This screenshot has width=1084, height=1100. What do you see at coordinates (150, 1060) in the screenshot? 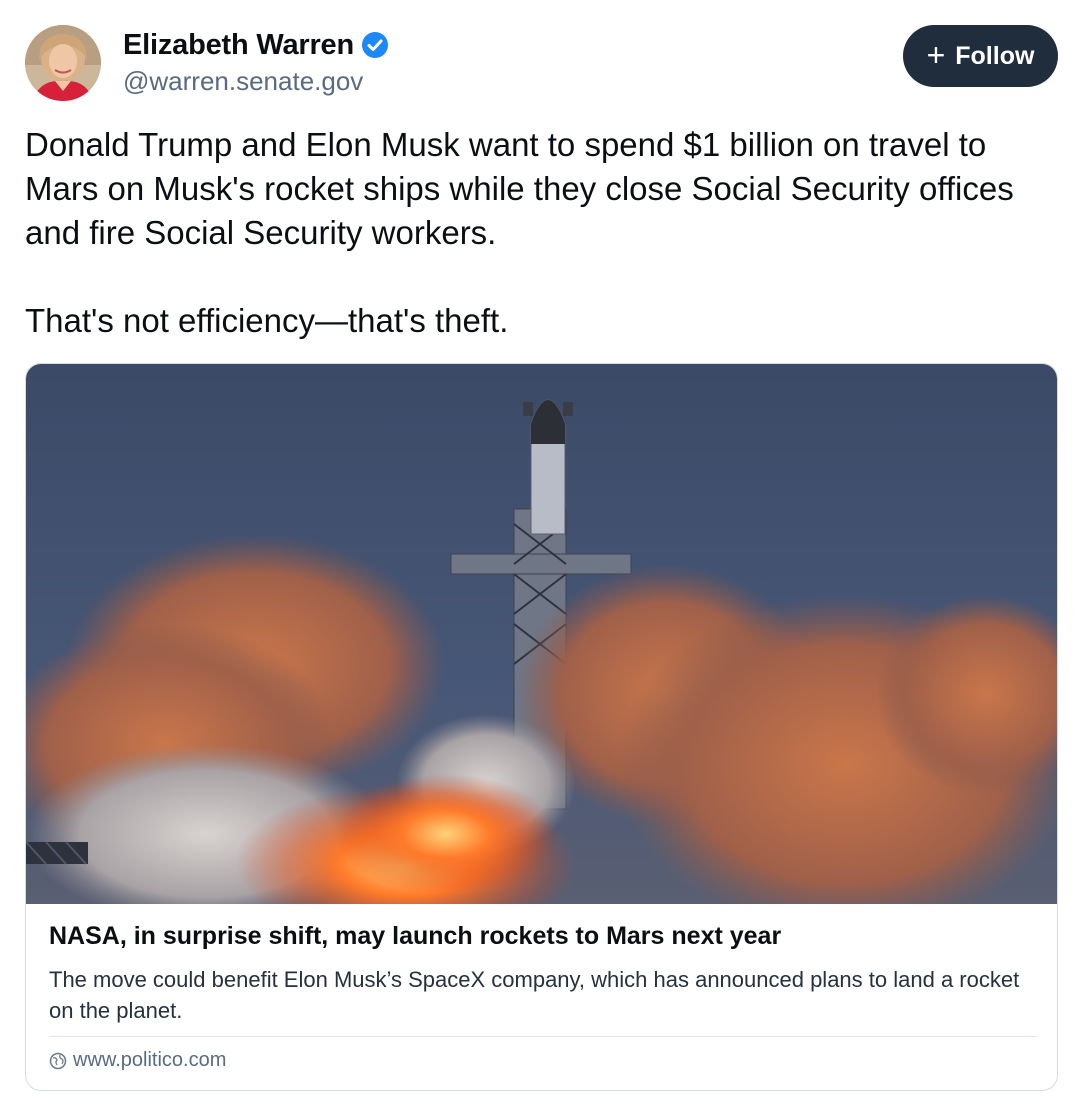
I see `link-card-domain-text: www.politico.com` at bounding box center [150, 1060].